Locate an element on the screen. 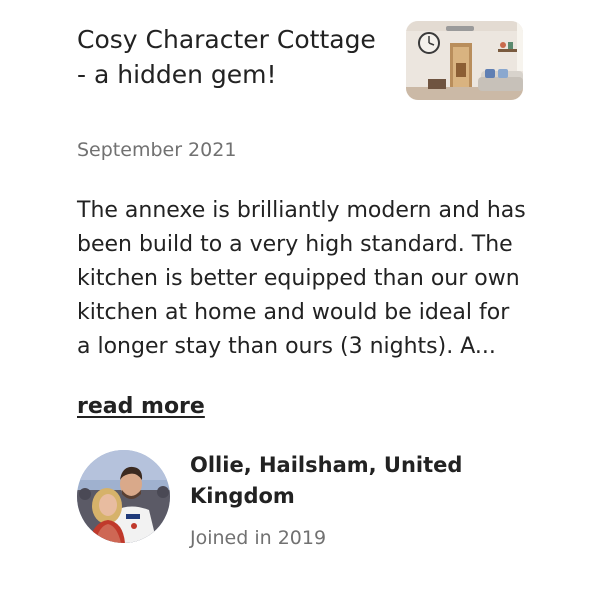  review-date: September 2021 is located at coordinates (157, 150).